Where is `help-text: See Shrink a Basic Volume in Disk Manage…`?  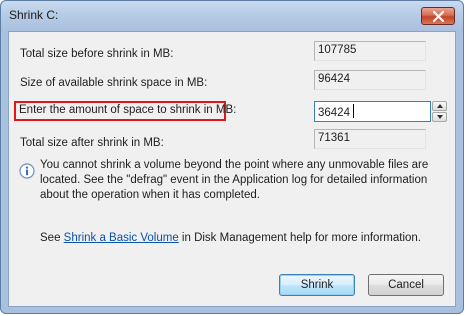 help-text: See Shrink a Basic Volume in Disk Manage… is located at coordinates (230, 238).